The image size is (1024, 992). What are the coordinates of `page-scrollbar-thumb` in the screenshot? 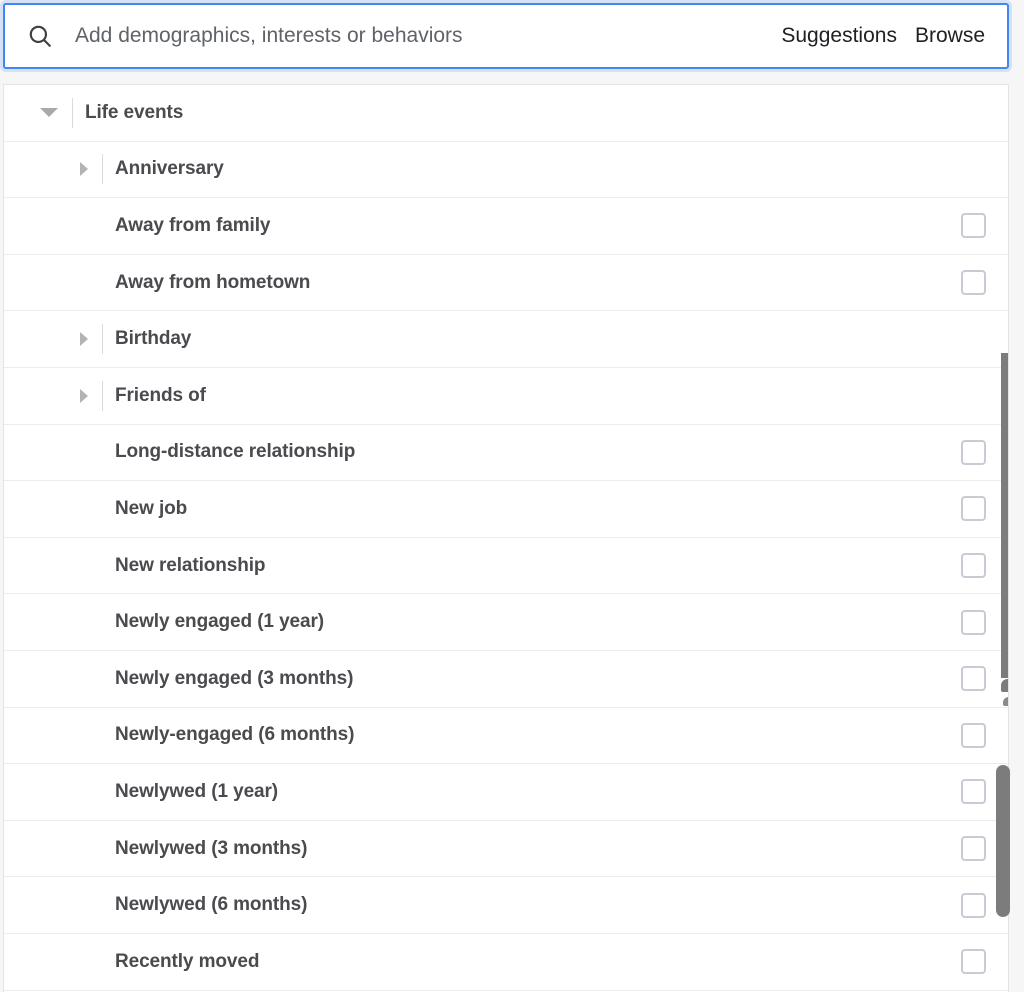 It's located at (1003, 841).